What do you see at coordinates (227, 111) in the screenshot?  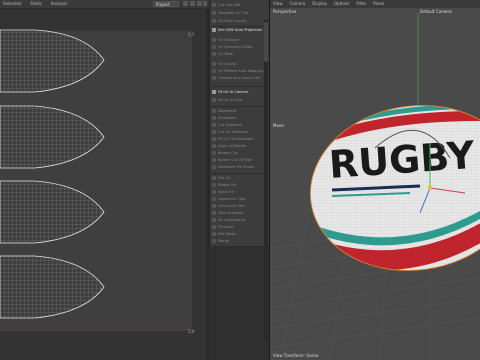 I see `tool-label: Alignment` at bounding box center [227, 111].